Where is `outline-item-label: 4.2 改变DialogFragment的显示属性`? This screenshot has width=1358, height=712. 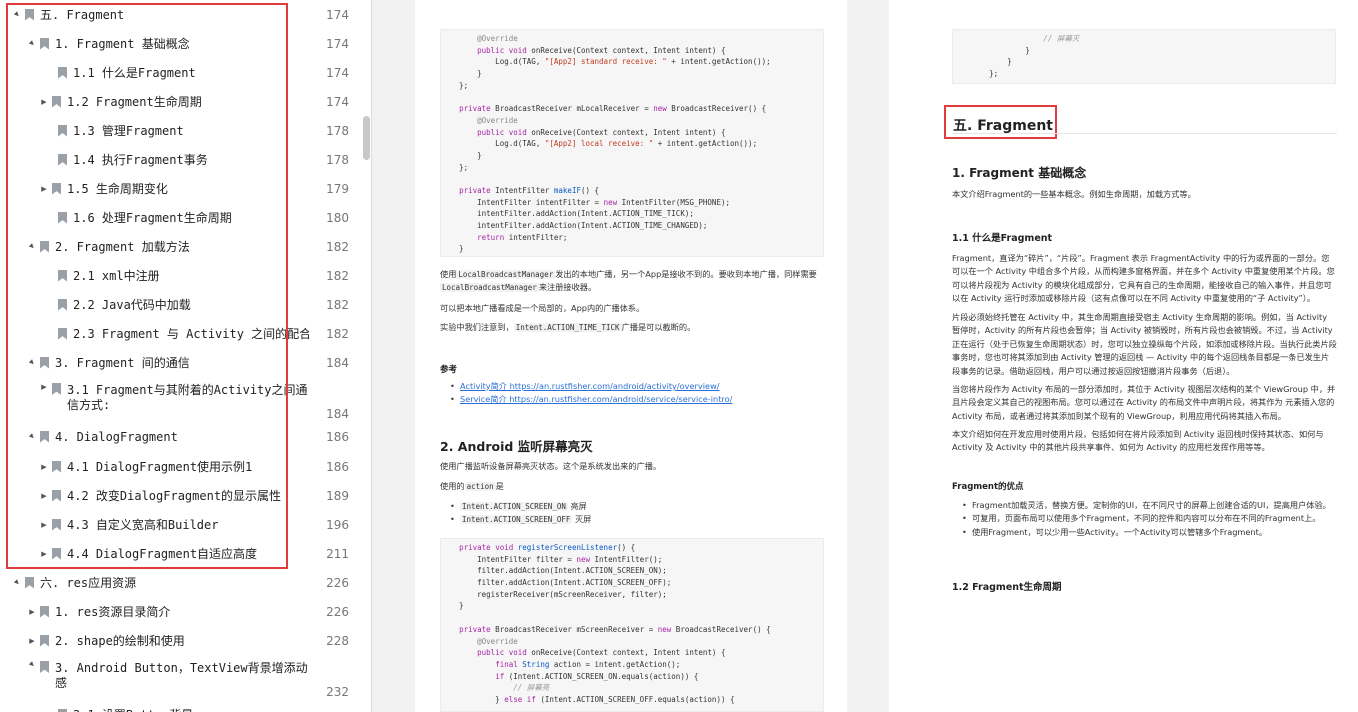 outline-item-label: 4.2 改变DialogFragment的显示属性 is located at coordinates (174, 496).